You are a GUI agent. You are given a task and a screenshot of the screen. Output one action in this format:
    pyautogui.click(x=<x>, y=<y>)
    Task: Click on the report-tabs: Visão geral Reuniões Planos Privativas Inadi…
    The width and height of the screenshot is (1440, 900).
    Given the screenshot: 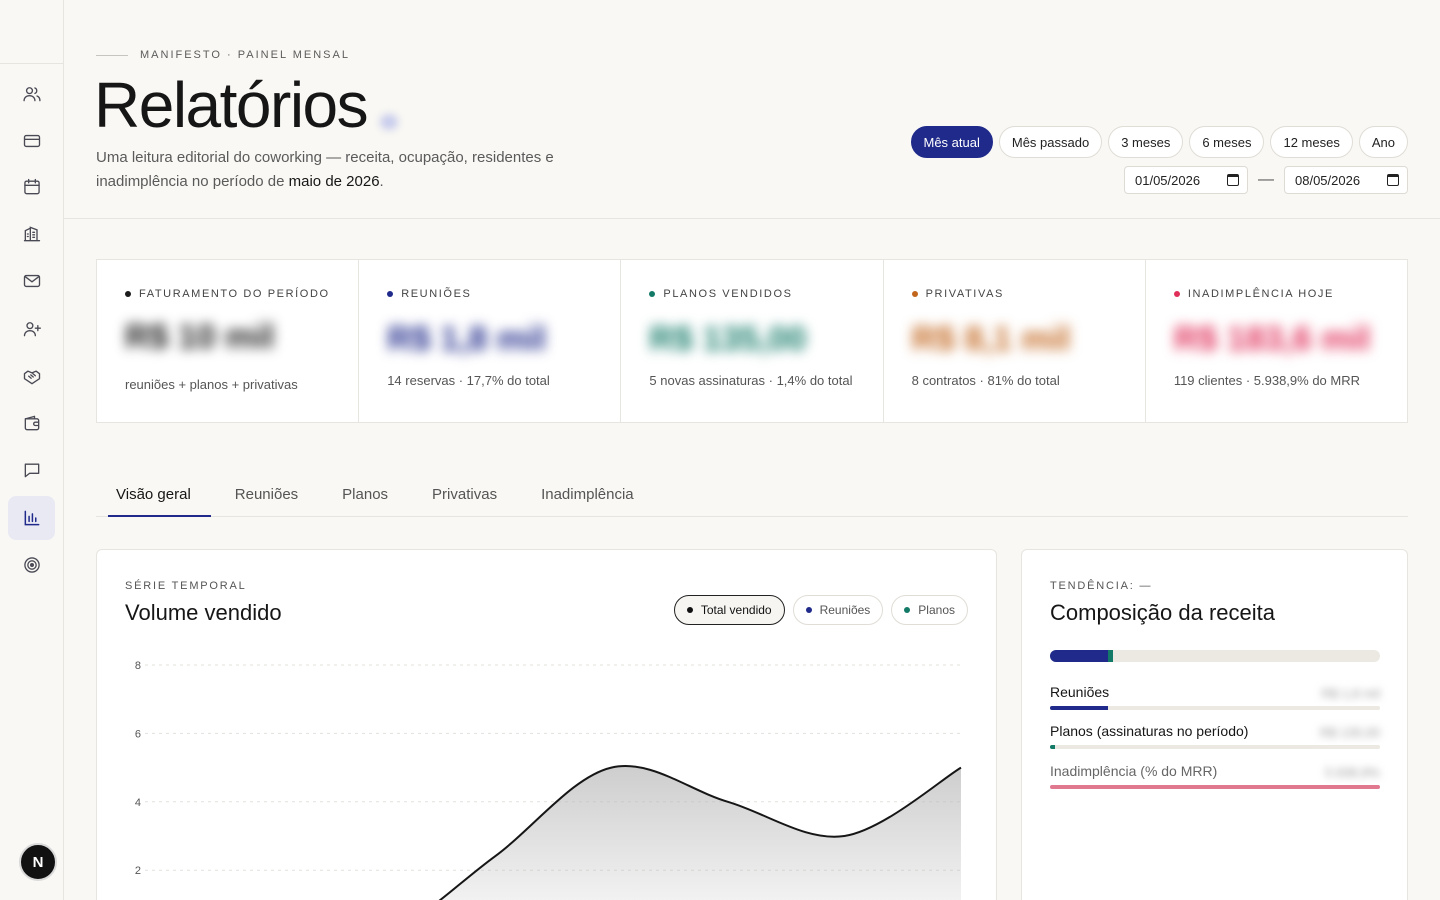 What is the action you would take?
    pyautogui.click(x=752, y=494)
    